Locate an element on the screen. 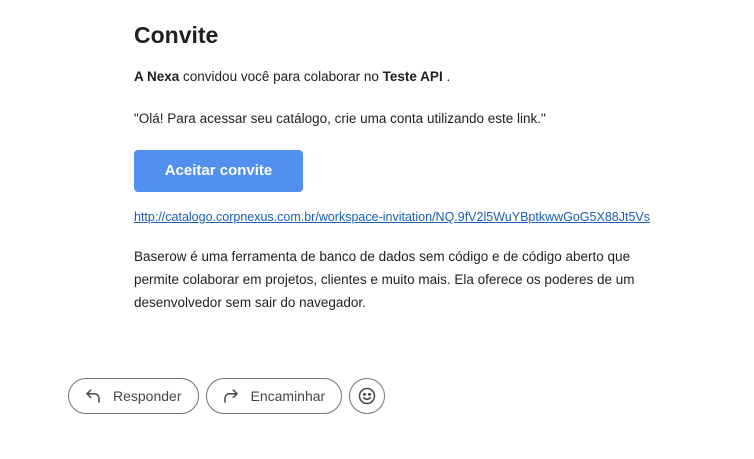 The image size is (754, 459). reply-label: Responder is located at coordinates (147, 396).